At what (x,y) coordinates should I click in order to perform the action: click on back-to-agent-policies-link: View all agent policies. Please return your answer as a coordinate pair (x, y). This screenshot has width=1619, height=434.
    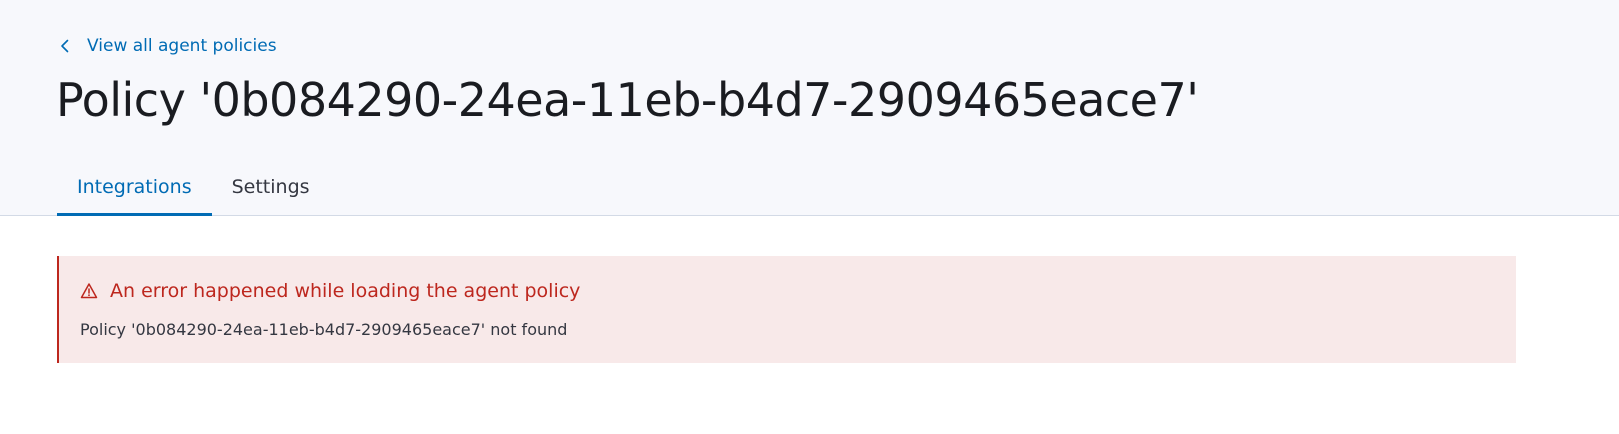
    Looking at the image, I should click on (167, 46).